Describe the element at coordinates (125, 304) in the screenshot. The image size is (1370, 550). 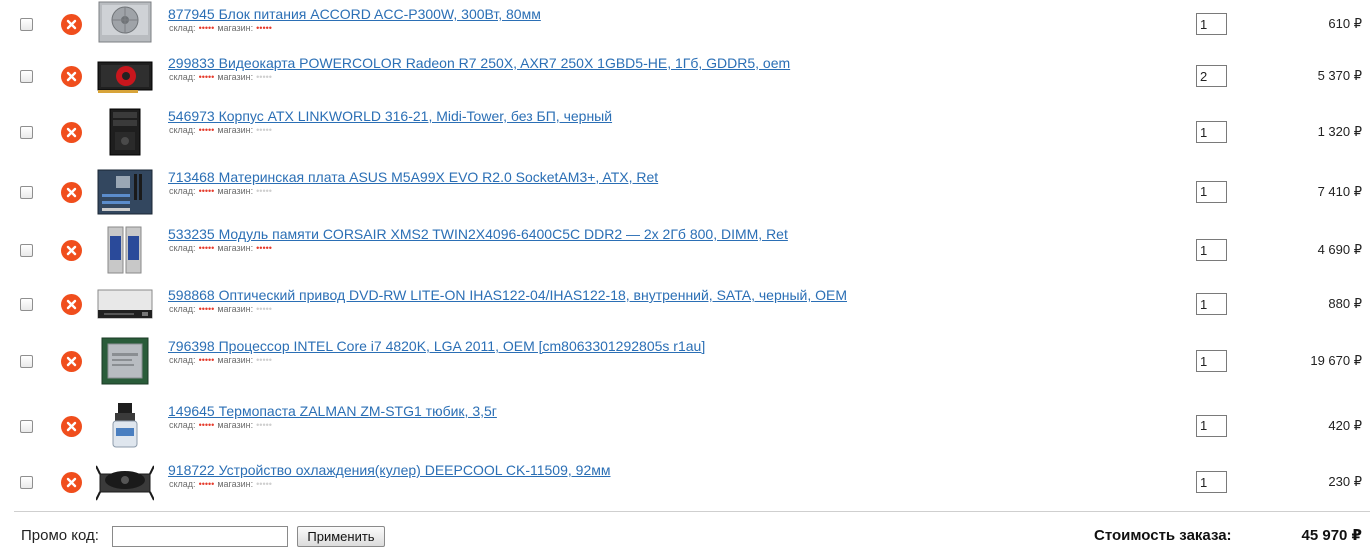
I see `optical-drive-icon` at that location.